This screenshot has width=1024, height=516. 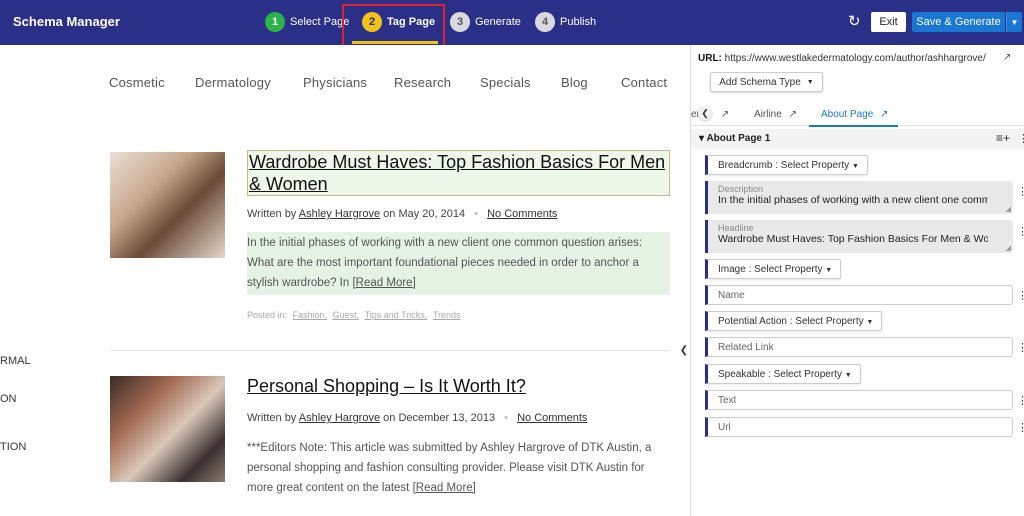 What do you see at coordinates (335, 82) in the screenshot?
I see `nav-item-physicians: Physicians` at bounding box center [335, 82].